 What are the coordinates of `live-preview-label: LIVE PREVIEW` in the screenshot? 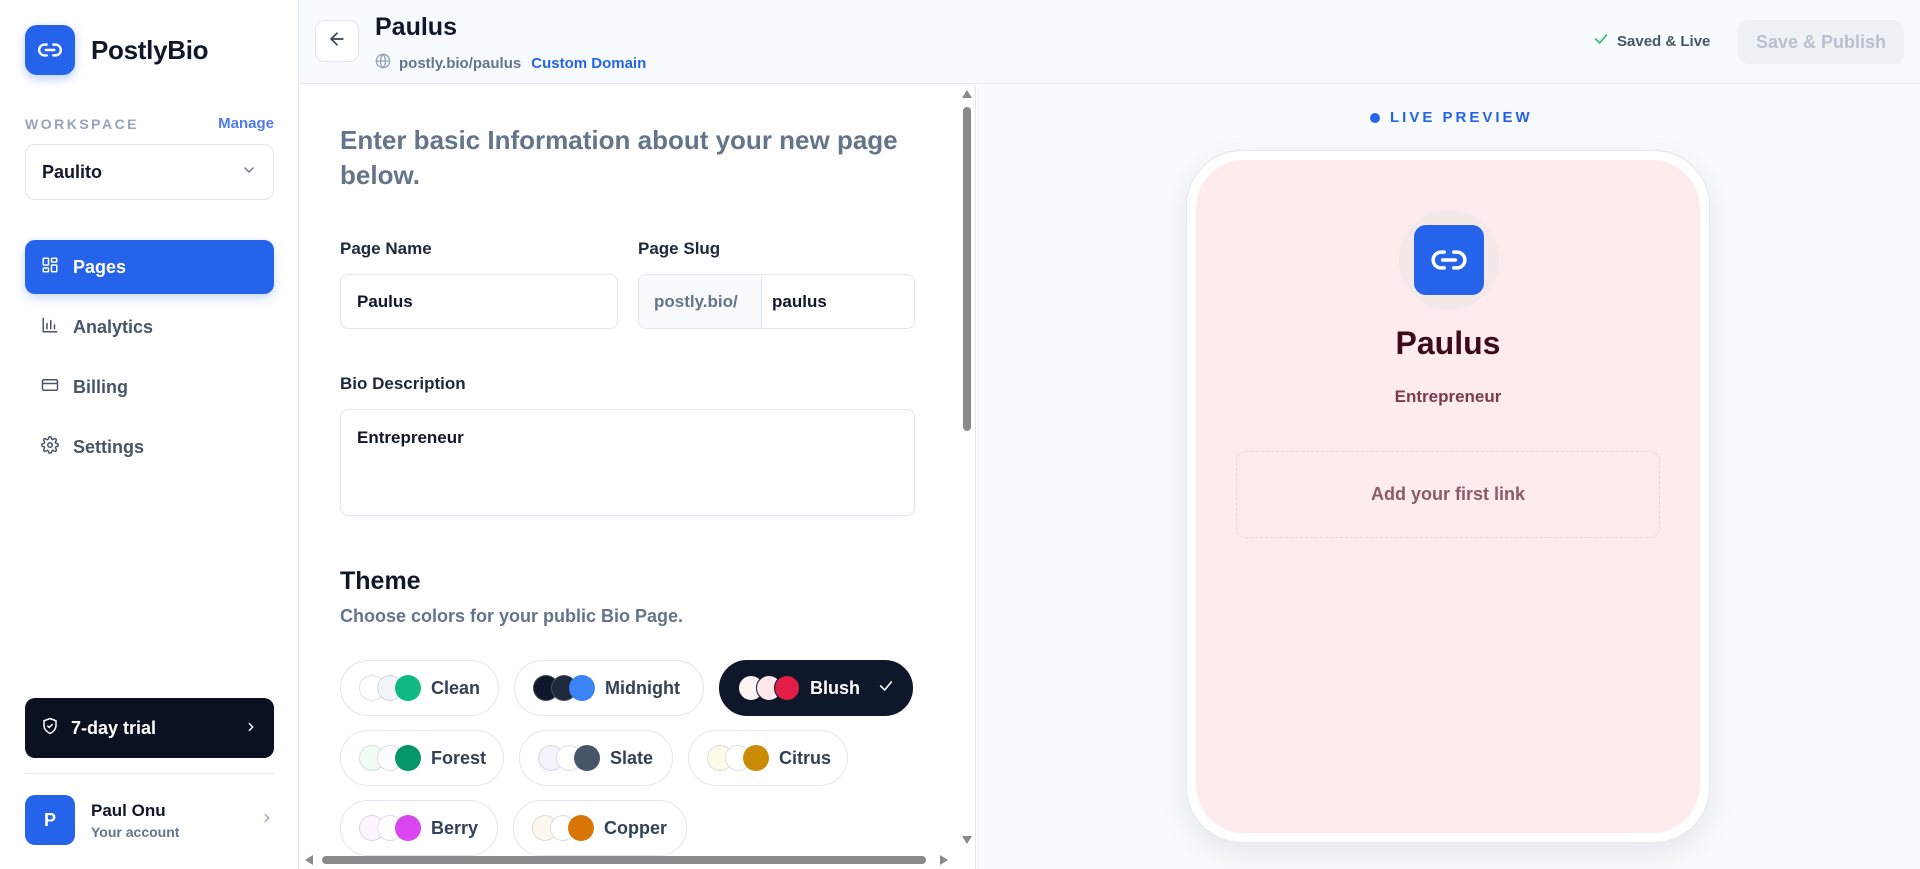 It's located at (1451, 117).